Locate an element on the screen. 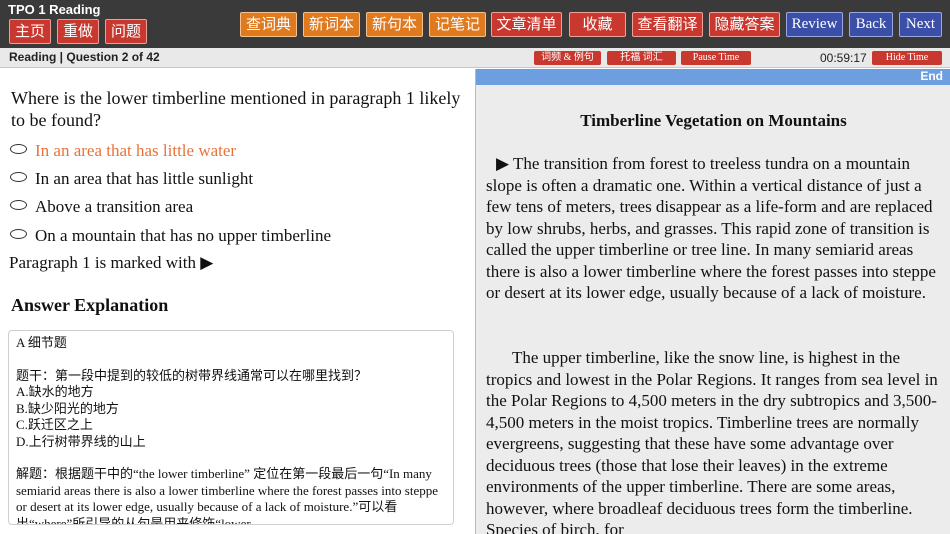 The image size is (950, 534). hide-answer-button: 隐藏答案 is located at coordinates (744, 24).